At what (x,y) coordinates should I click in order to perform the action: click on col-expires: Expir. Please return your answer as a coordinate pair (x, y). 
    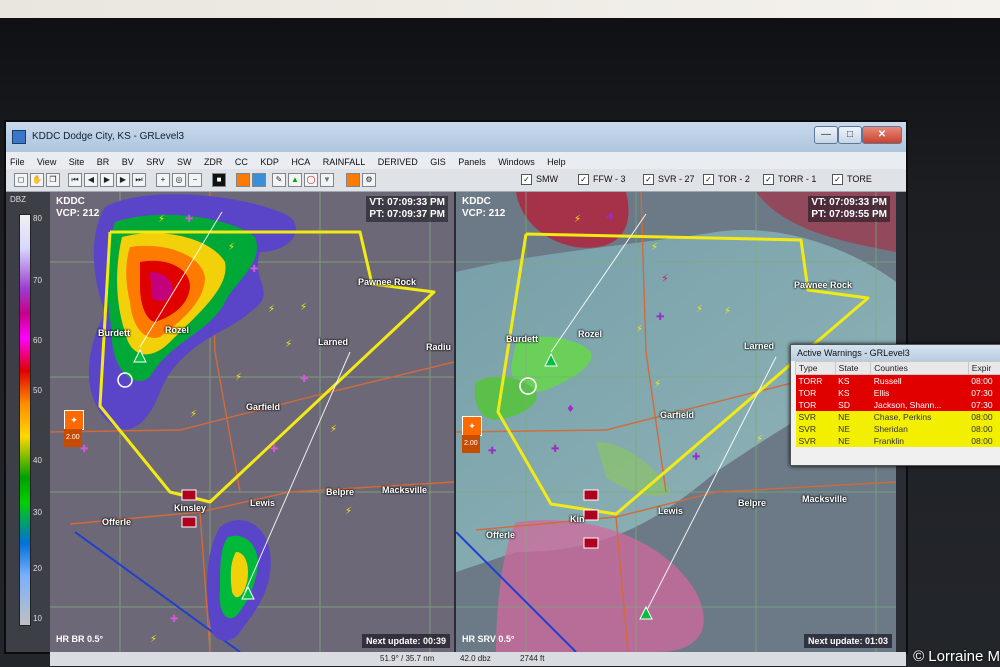
    Looking at the image, I should click on (983, 368).